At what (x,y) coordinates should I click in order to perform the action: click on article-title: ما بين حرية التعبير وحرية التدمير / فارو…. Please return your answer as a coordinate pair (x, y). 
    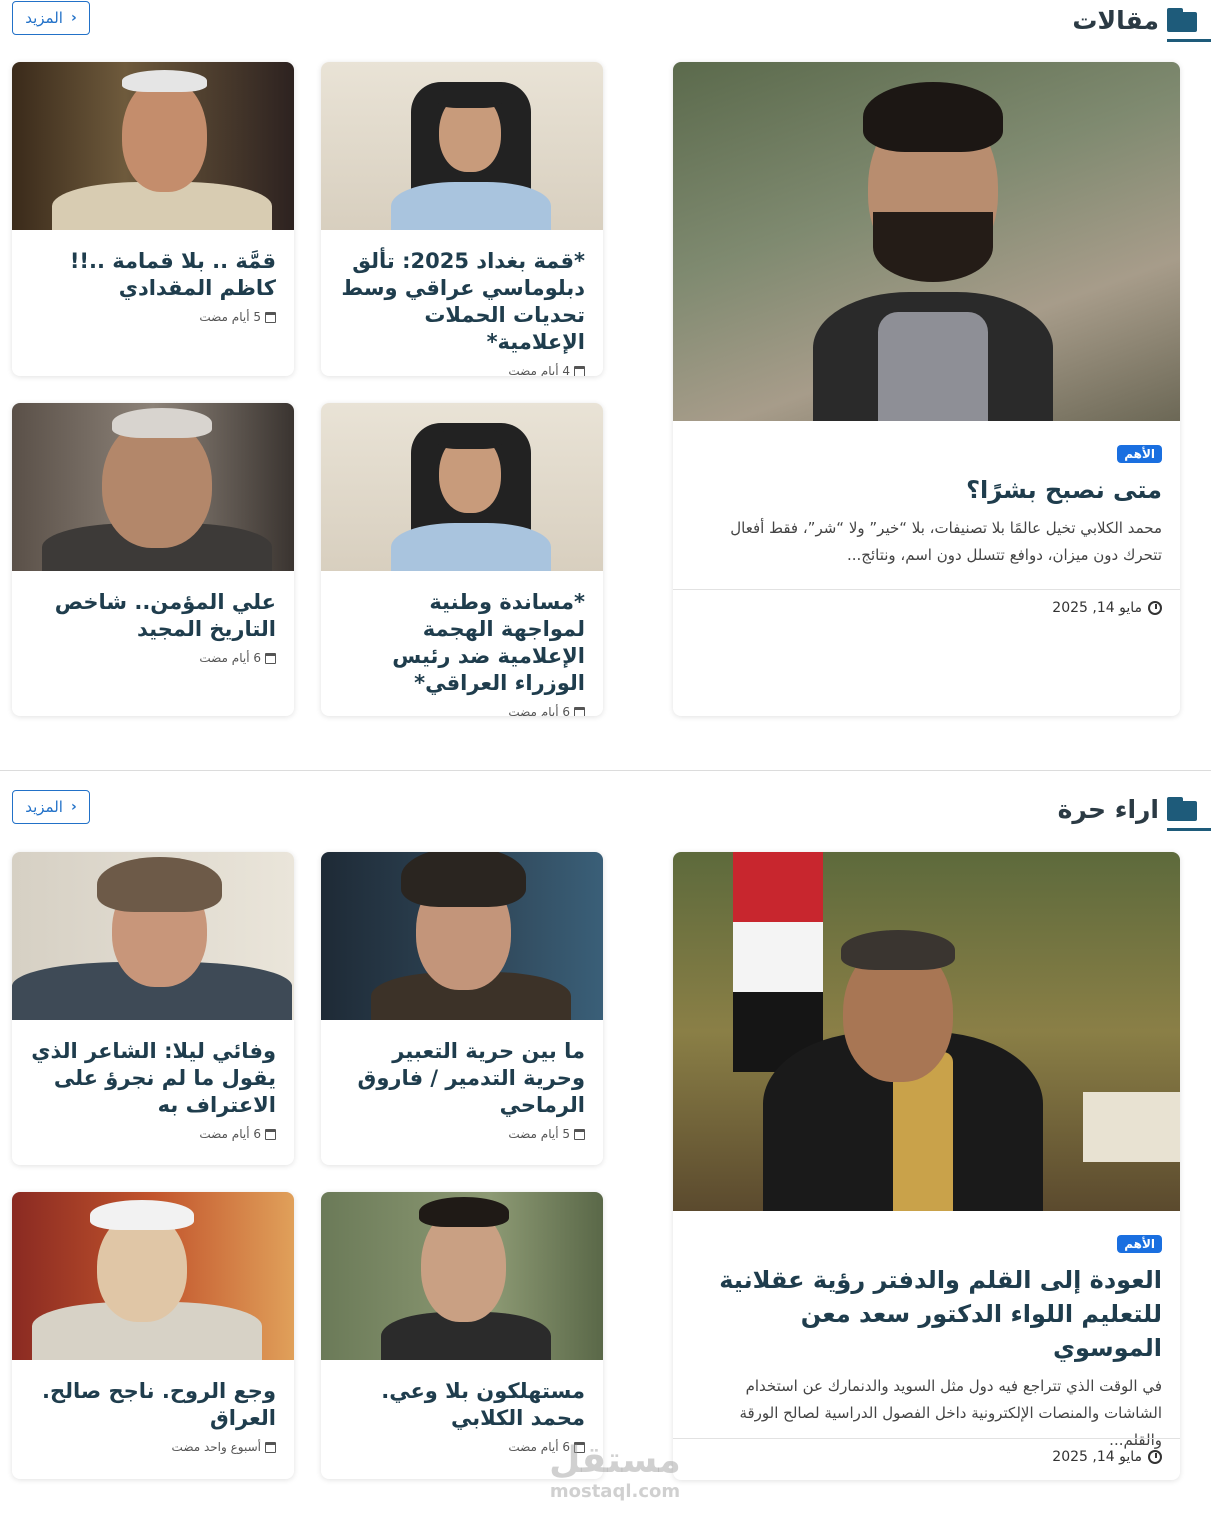
    Looking at the image, I should click on (462, 1078).